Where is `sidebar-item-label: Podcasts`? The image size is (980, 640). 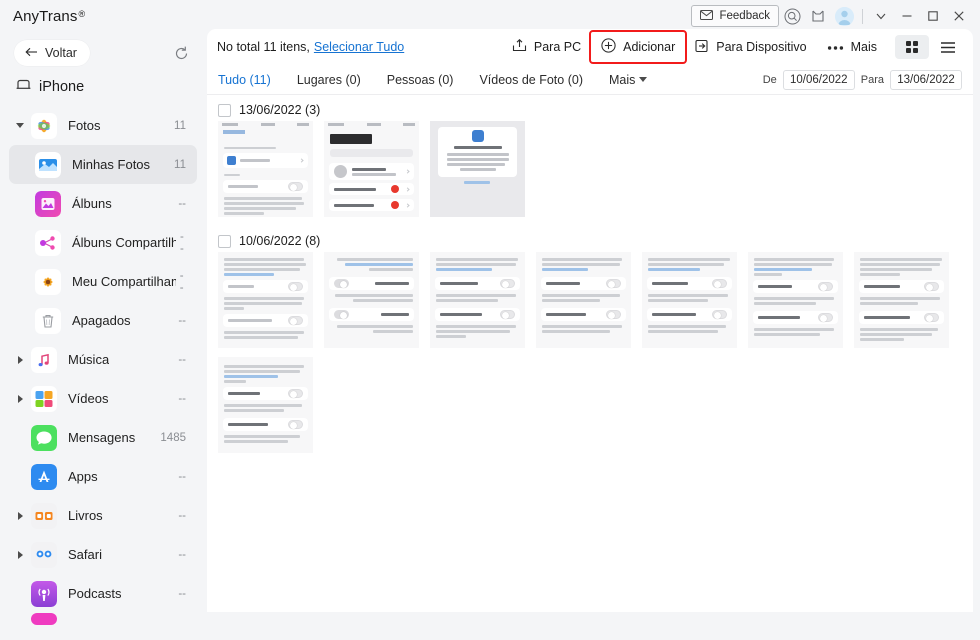
sidebar-item-label: Podcasts is located at coordinates (95, 593).